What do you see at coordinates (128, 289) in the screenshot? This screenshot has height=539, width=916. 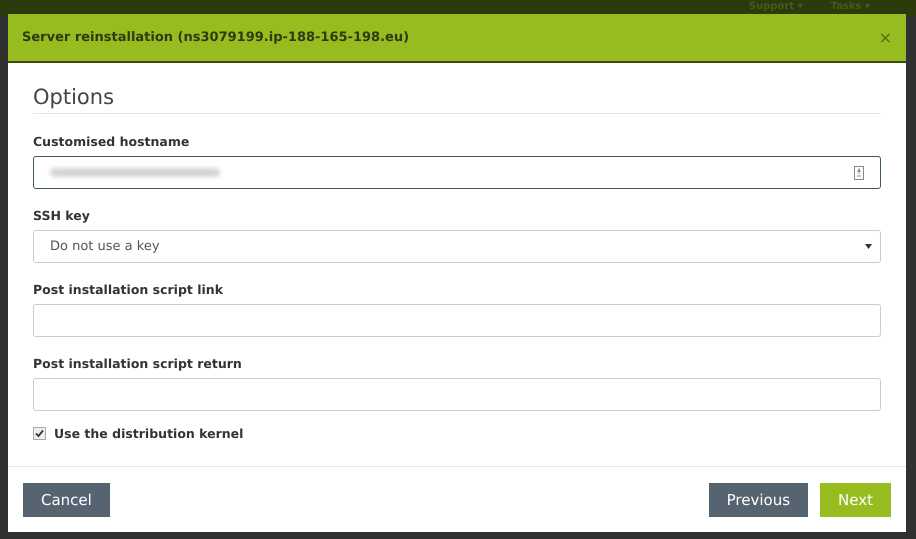 I see `field-label: Post installation script link` at bounding box center [128, 289].